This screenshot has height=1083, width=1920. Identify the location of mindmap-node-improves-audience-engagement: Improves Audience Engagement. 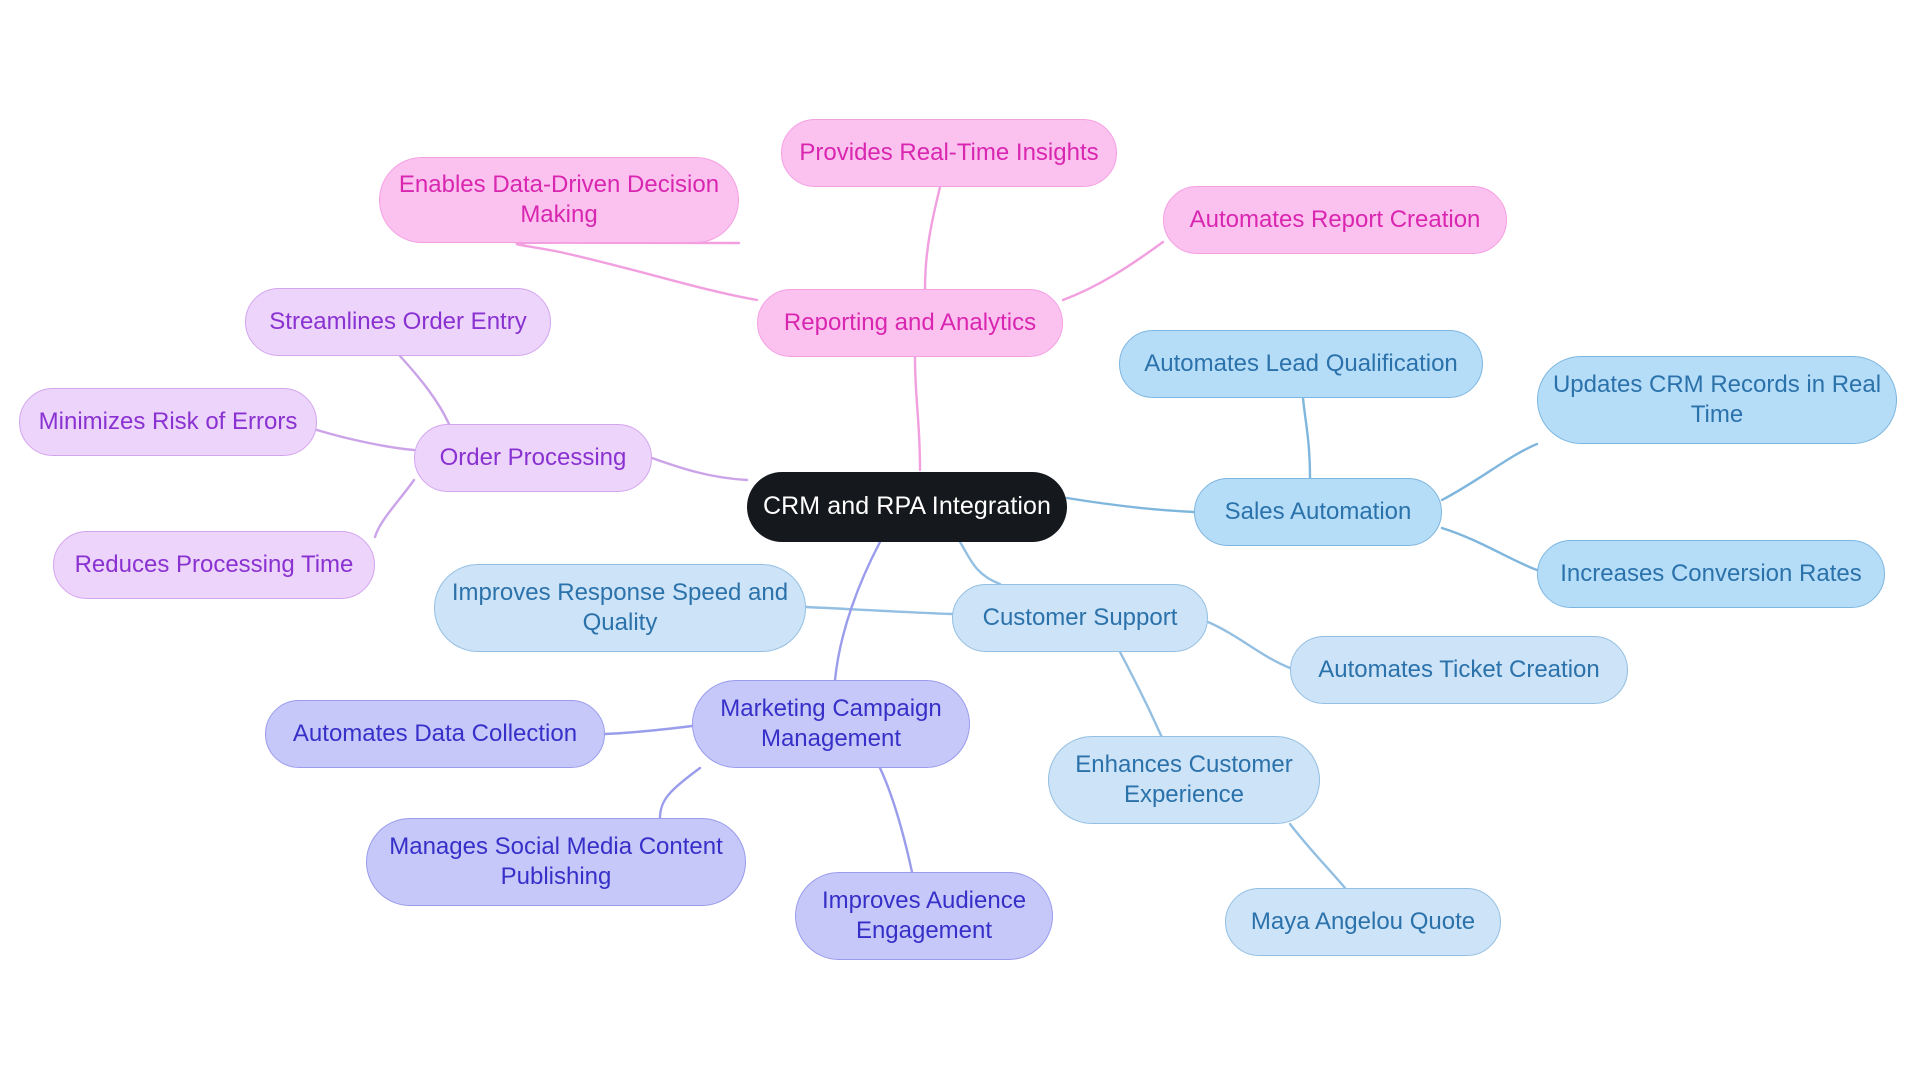
(924, 916).